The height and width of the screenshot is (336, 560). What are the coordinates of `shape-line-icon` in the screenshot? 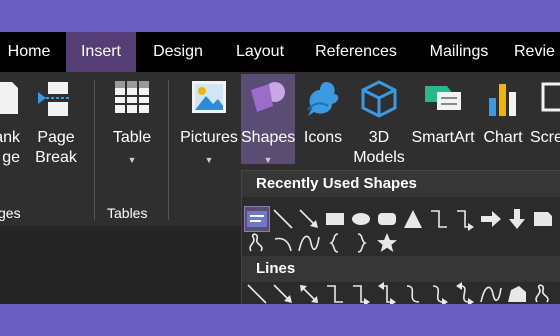 It's located at (283, 219).